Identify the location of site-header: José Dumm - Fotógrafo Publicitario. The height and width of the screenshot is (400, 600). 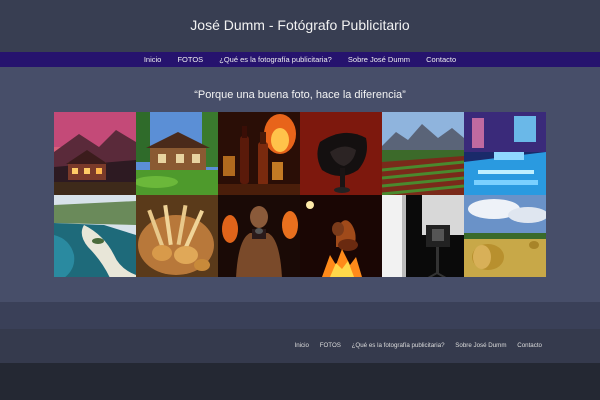
(300, 26).